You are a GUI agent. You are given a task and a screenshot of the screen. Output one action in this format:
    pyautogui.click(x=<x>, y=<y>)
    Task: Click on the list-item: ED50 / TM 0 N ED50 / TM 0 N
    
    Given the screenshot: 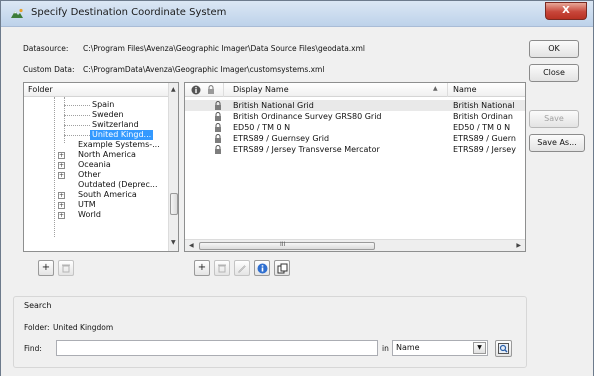 What is the action you would take?
    pyautogui.click(x=355, y=127)
    